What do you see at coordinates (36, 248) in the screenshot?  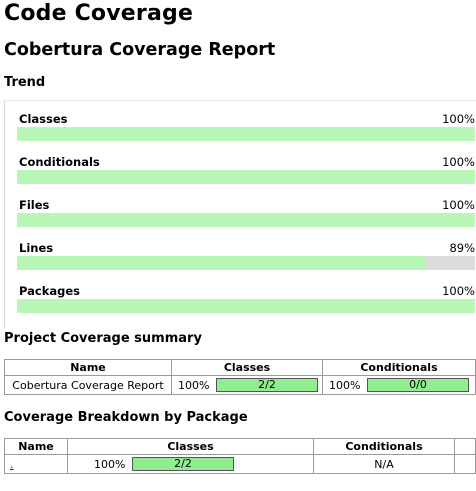 I see `trend-label: Lines` at bounding box center [36, 248].